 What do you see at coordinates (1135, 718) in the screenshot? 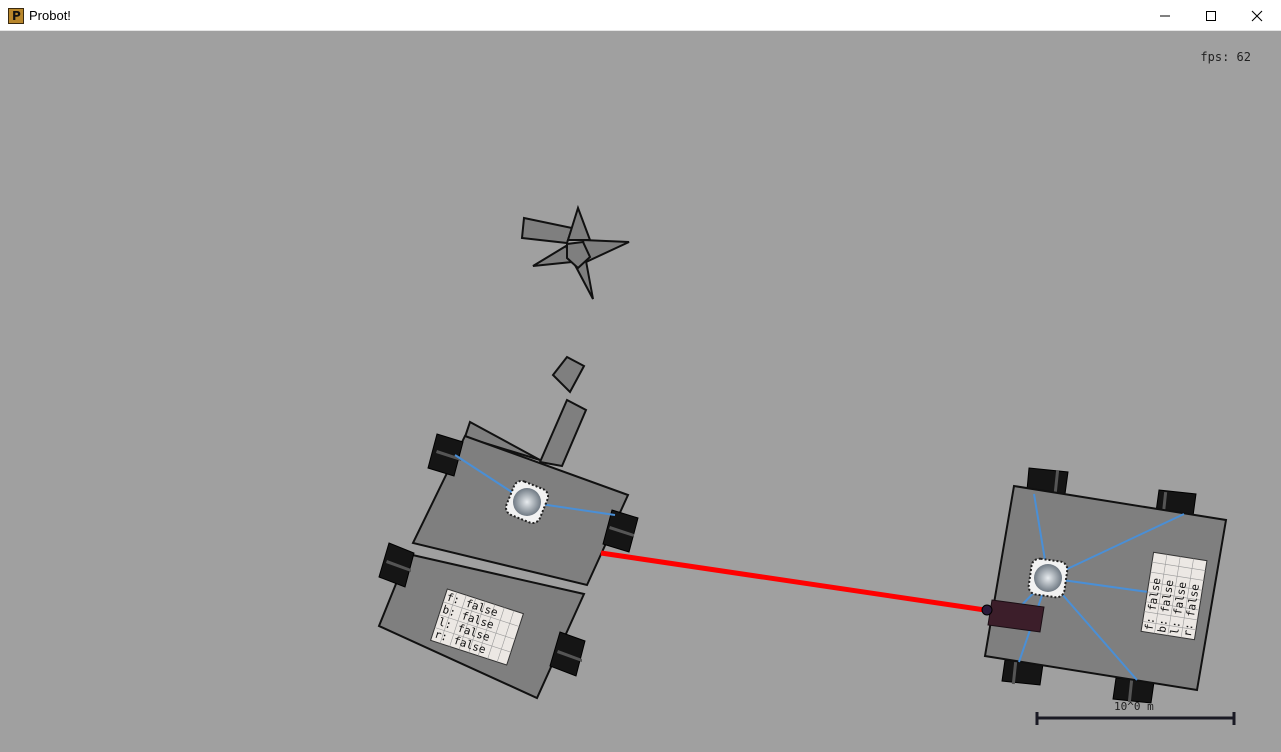
I see `scale-bar` at bounding box center [1135, 718].